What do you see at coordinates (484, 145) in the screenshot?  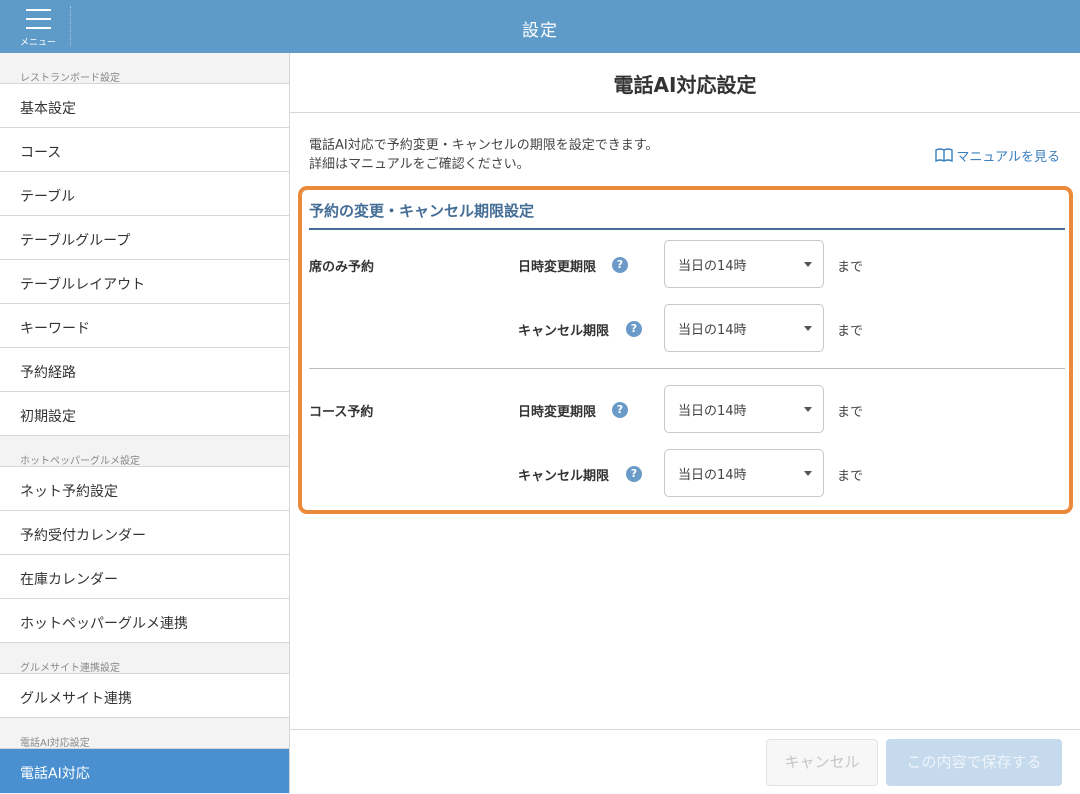 I see `description-line-1: 電話AI対応で予約変更・キャンセルの期限を設定できます。` at bounding box center [484, 145].